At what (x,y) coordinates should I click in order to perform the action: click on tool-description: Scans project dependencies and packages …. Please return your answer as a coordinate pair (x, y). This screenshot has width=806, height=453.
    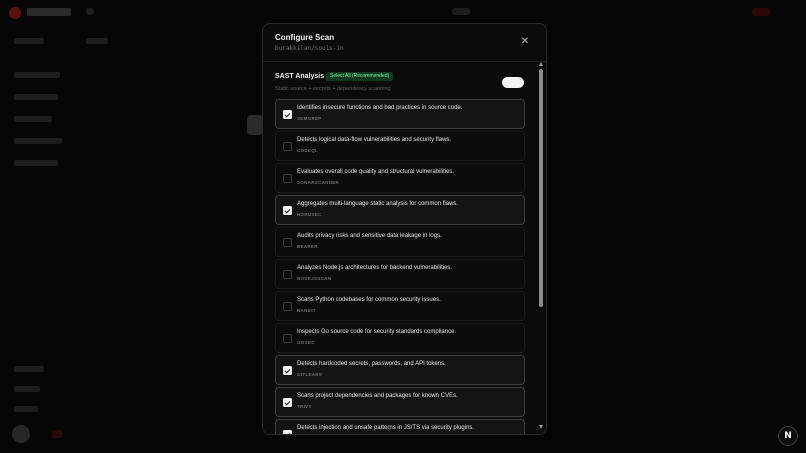
    Looking at the image, I should click on (377, 396).